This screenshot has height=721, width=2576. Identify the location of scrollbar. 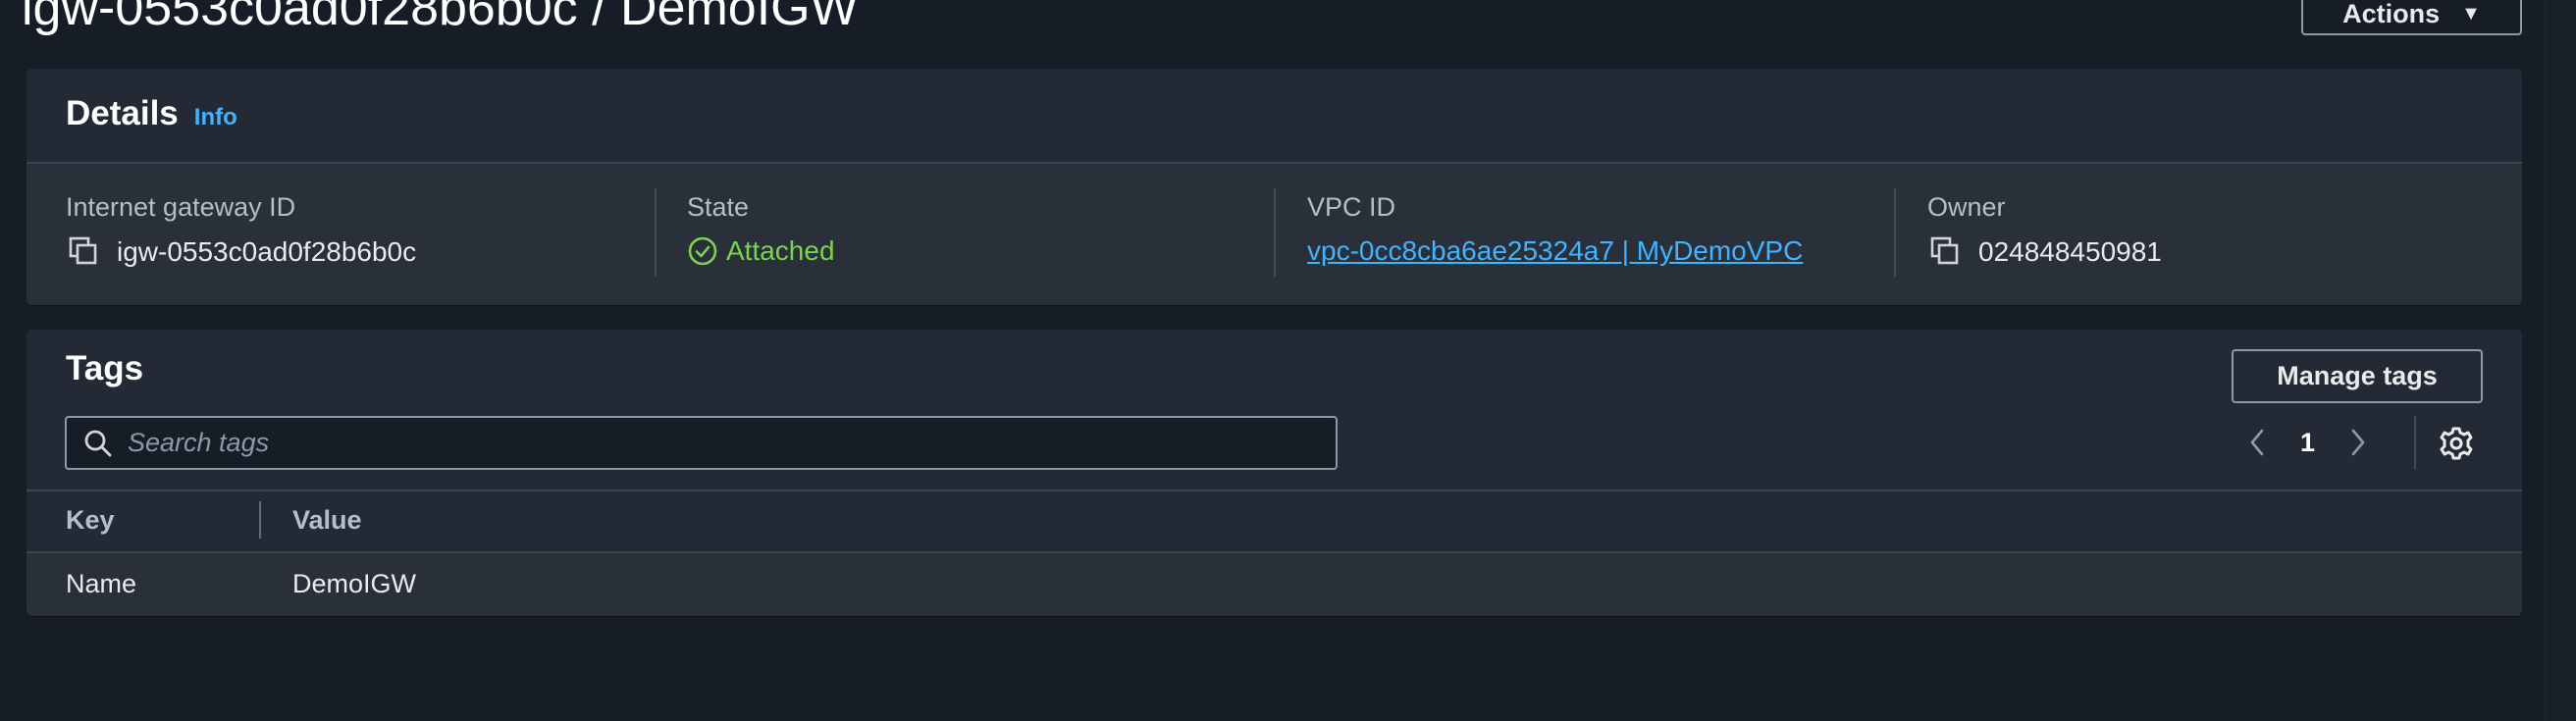
(2560, 360).